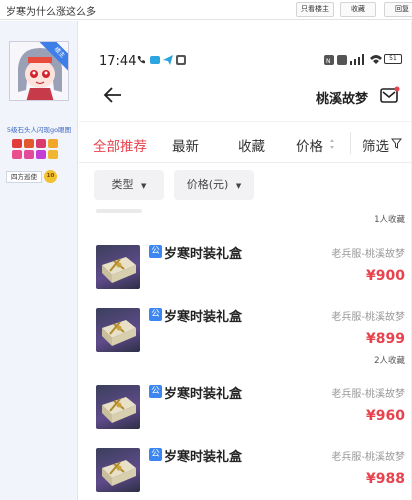 The width and height of the screenshot is (412, 500). I want to click on listing-item: 公 岁寒时装礼盒 老兵服-桃溪故梦 ¥960, so click(245, 415).